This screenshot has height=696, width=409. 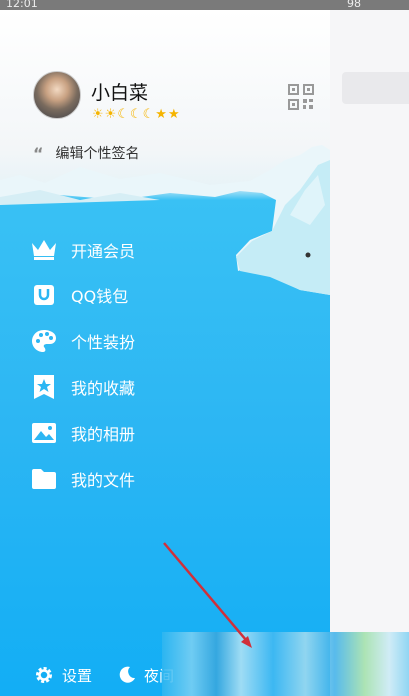 What do you see at coordinates (44, 387) in the screenshot?
I see `star-bookmark-icon` at bounding box center [44, 387].